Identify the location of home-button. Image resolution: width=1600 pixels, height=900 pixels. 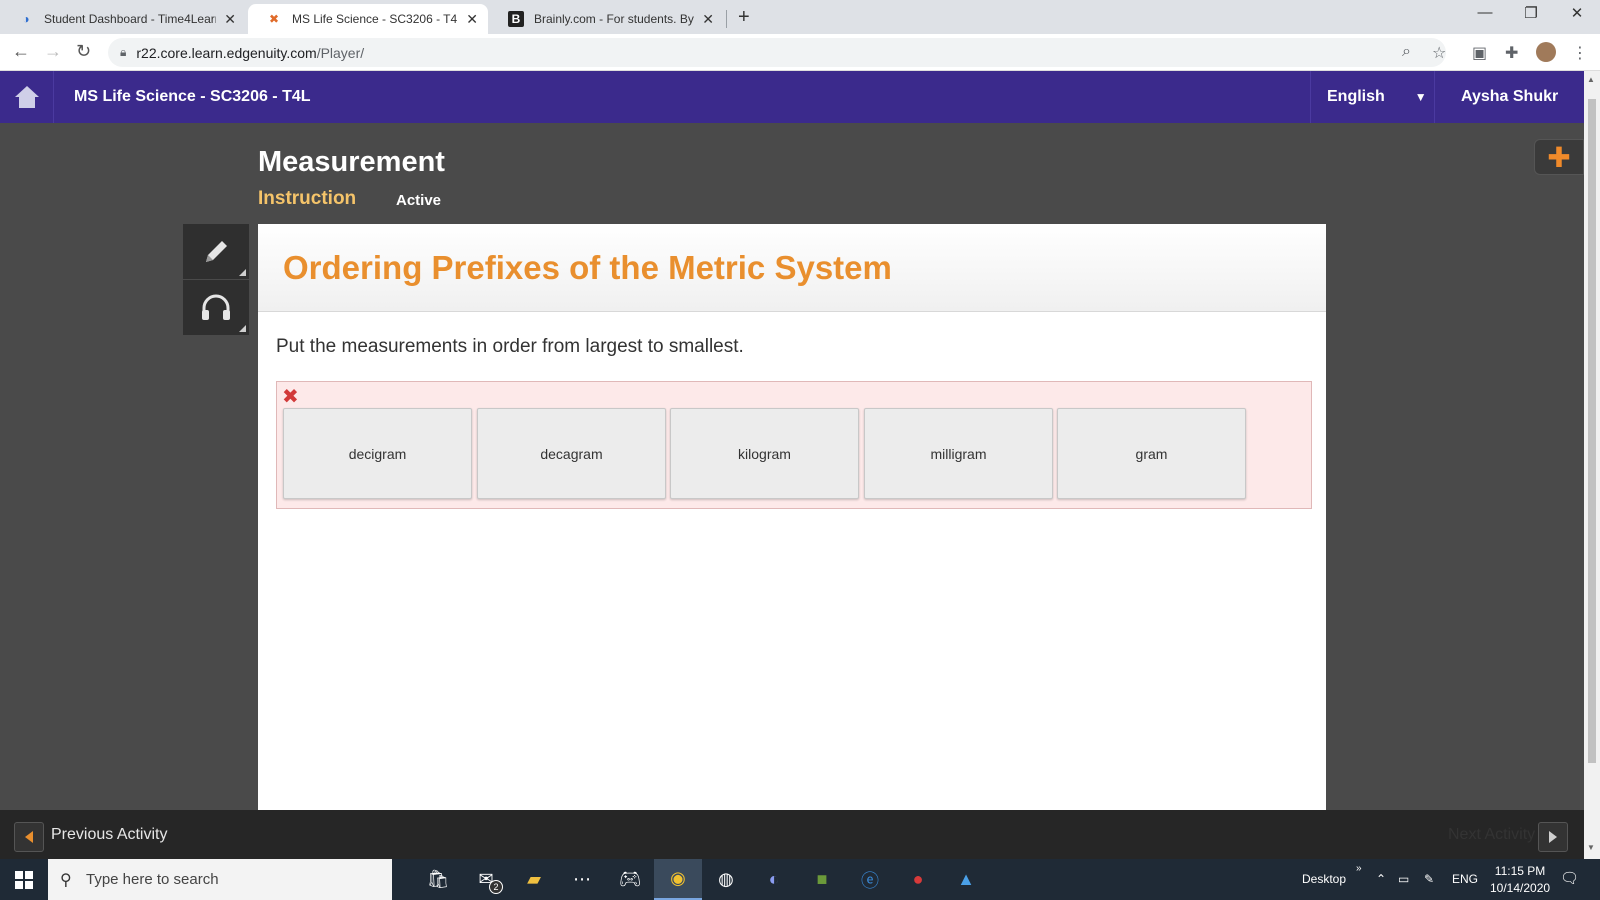
(27, 97).